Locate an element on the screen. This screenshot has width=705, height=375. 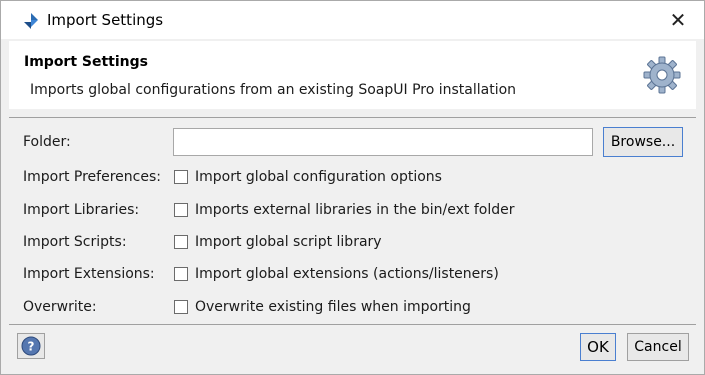
import-libraries-checkbox is located at coordinates (181, 210).